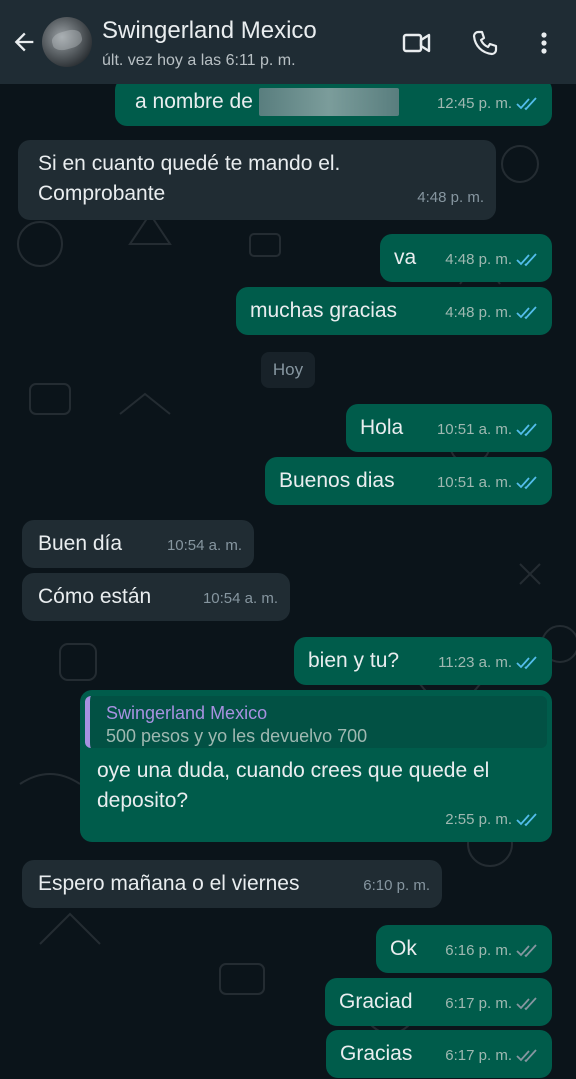 The image size is (576, 1079). Describe the element at coordinates (328, 102) in the screenshot. I see `redacted-text` at that location.